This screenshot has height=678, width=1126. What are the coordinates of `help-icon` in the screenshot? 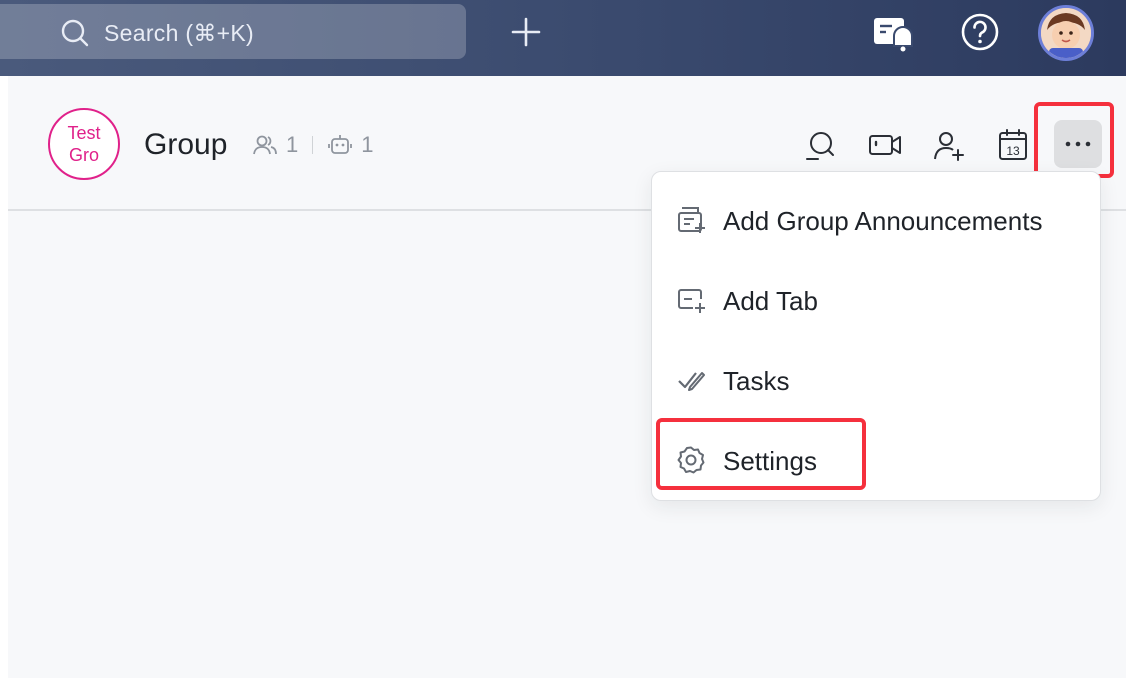 It's located at (980, 32).